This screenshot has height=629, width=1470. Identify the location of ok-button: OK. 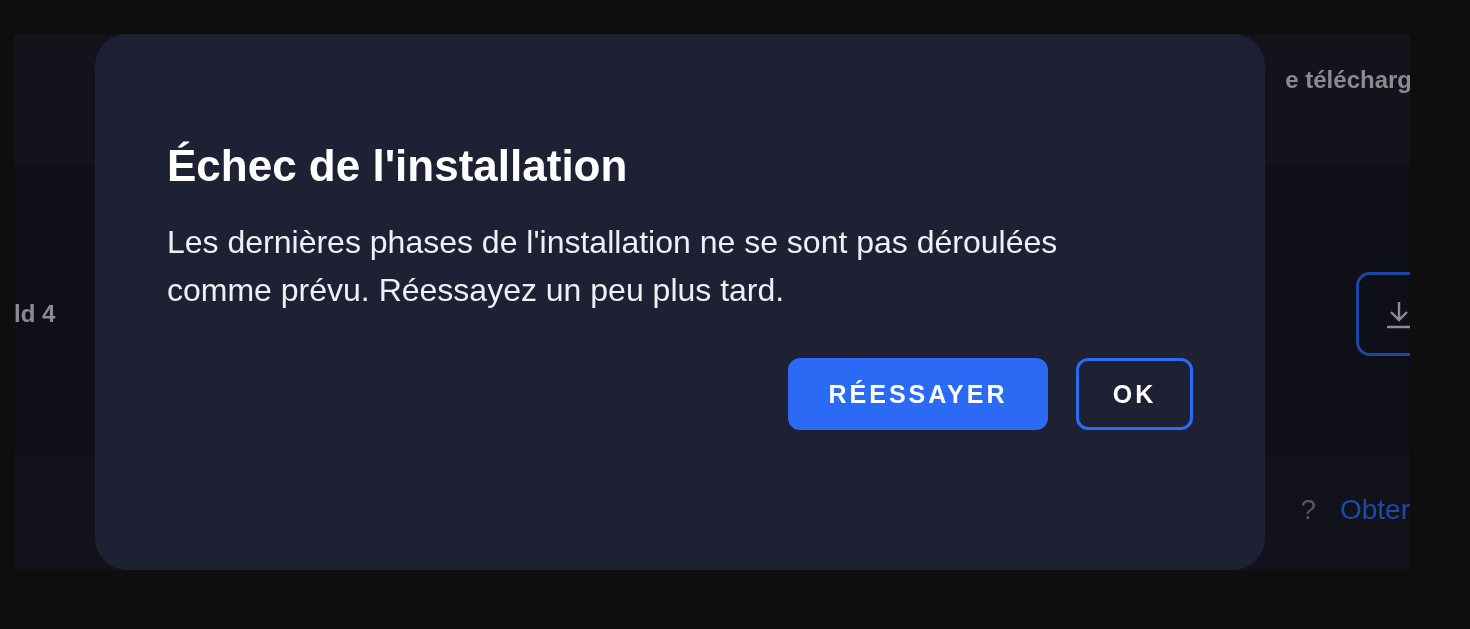
(1134, 394).